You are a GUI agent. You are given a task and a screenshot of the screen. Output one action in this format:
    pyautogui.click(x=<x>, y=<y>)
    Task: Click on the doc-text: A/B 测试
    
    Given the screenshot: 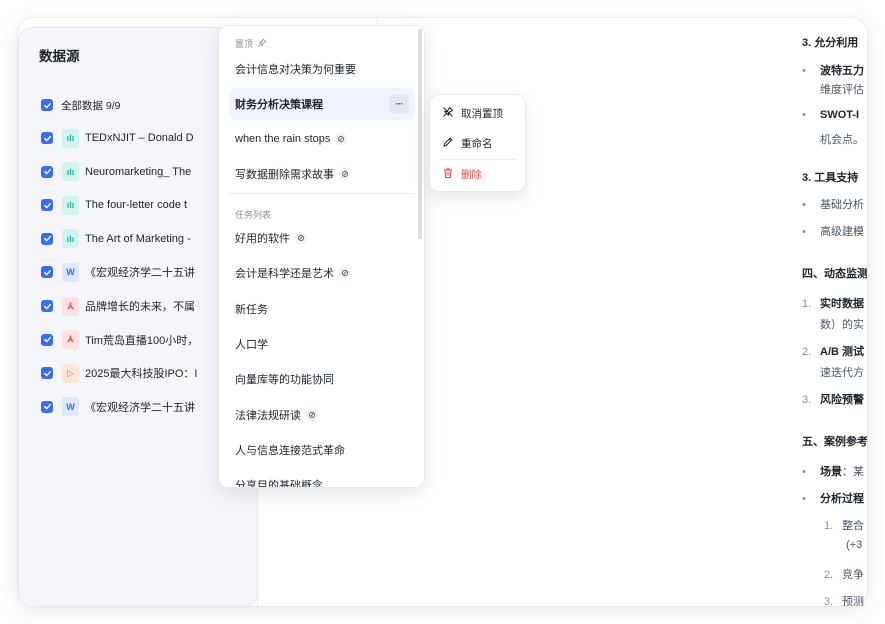 What is the action you would take?
    pyautogui.click(x=842, y=352)
    